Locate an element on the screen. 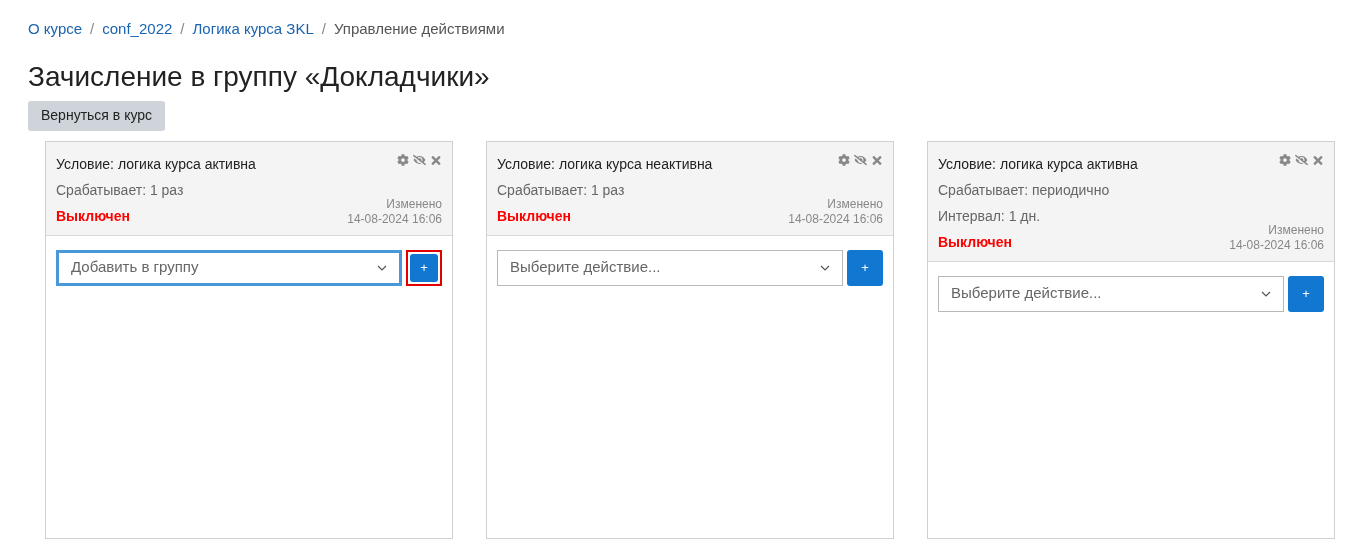  condition-text: Условие: логика курса неактивна is located at coordinates (605, 164).